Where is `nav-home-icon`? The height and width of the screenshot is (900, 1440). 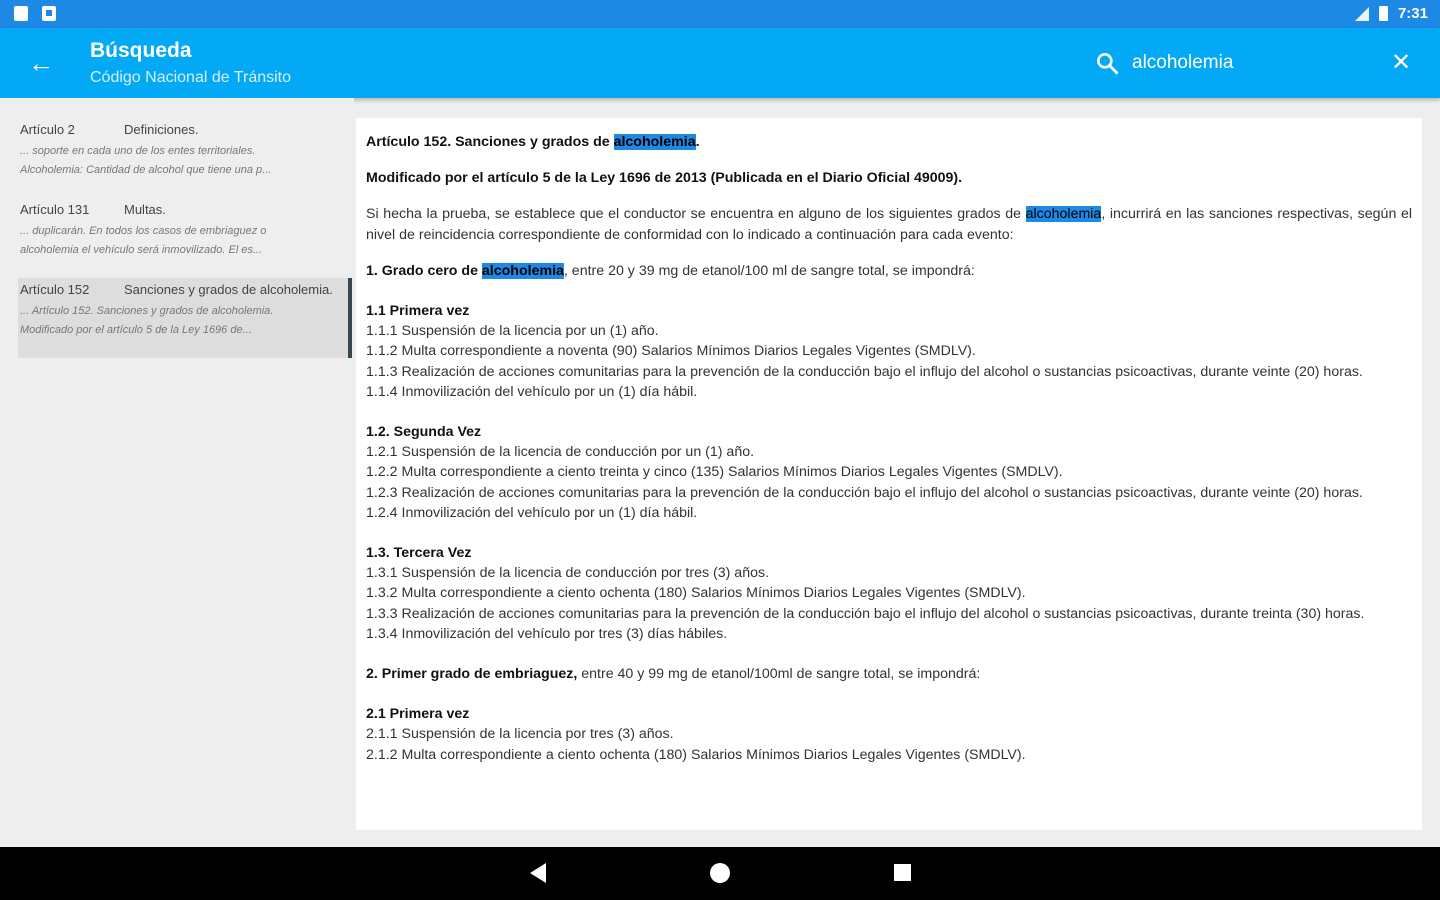 nav-home-icon is located at coordinates (720, 873).